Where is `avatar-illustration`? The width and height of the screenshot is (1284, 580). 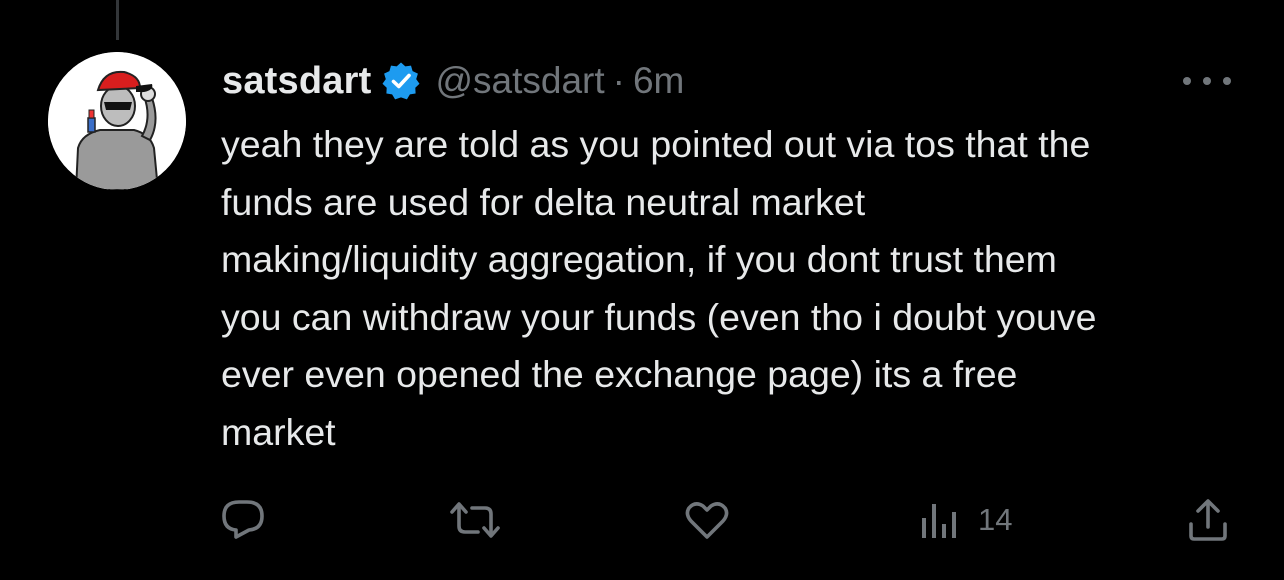 avatar-illustration is located at coordinates (117, 121).